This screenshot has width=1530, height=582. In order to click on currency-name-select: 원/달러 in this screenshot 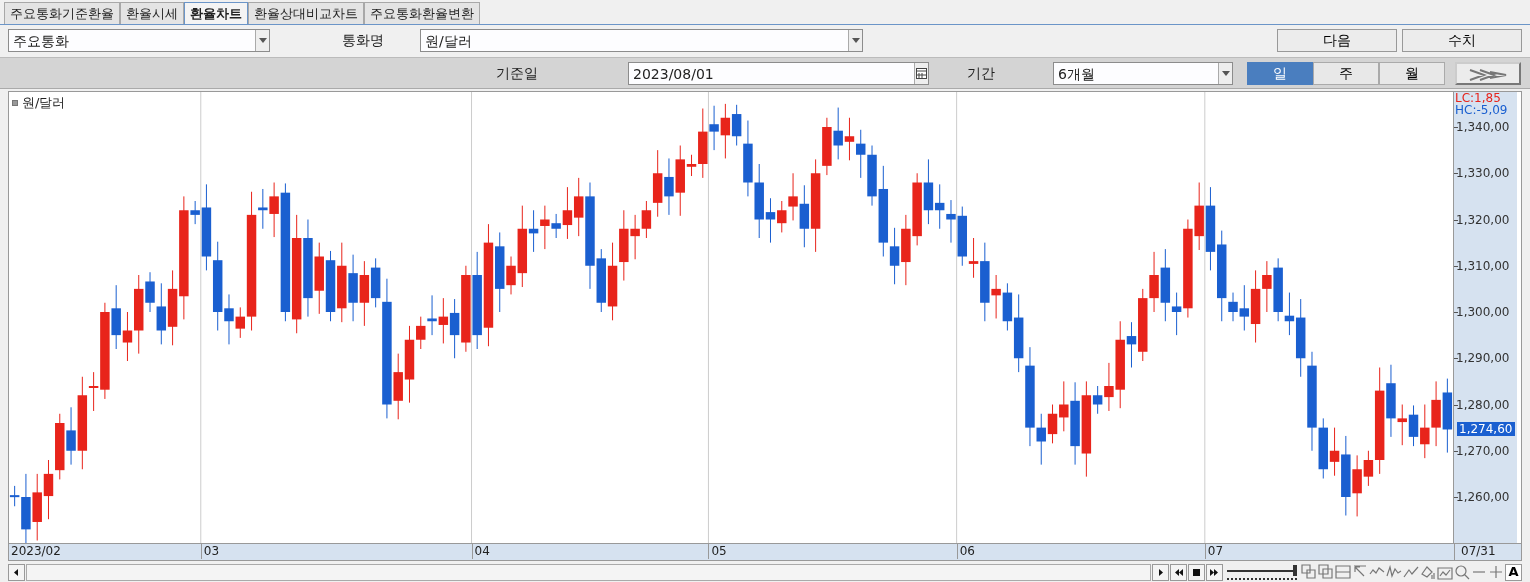, I will do `click(641, 40)`.